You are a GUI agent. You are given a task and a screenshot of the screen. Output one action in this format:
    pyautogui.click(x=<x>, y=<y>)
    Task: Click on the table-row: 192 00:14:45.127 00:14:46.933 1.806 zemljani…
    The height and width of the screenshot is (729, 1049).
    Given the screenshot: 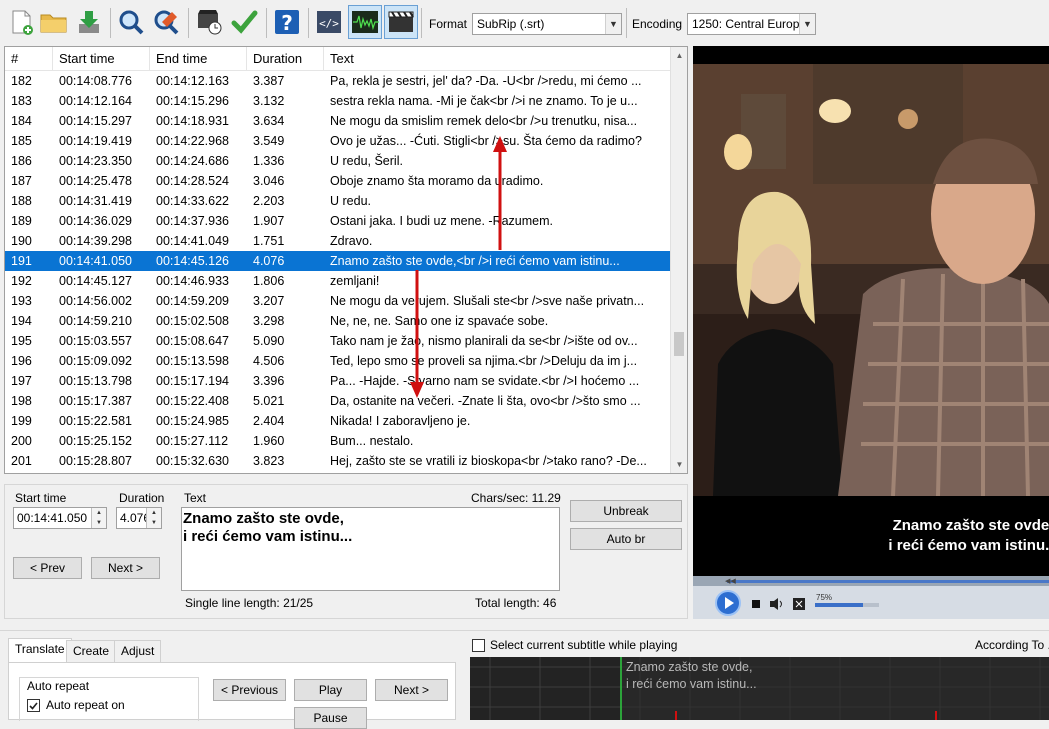 What is the action you would take?
    pyautogui.click(x=338, y=281)
    